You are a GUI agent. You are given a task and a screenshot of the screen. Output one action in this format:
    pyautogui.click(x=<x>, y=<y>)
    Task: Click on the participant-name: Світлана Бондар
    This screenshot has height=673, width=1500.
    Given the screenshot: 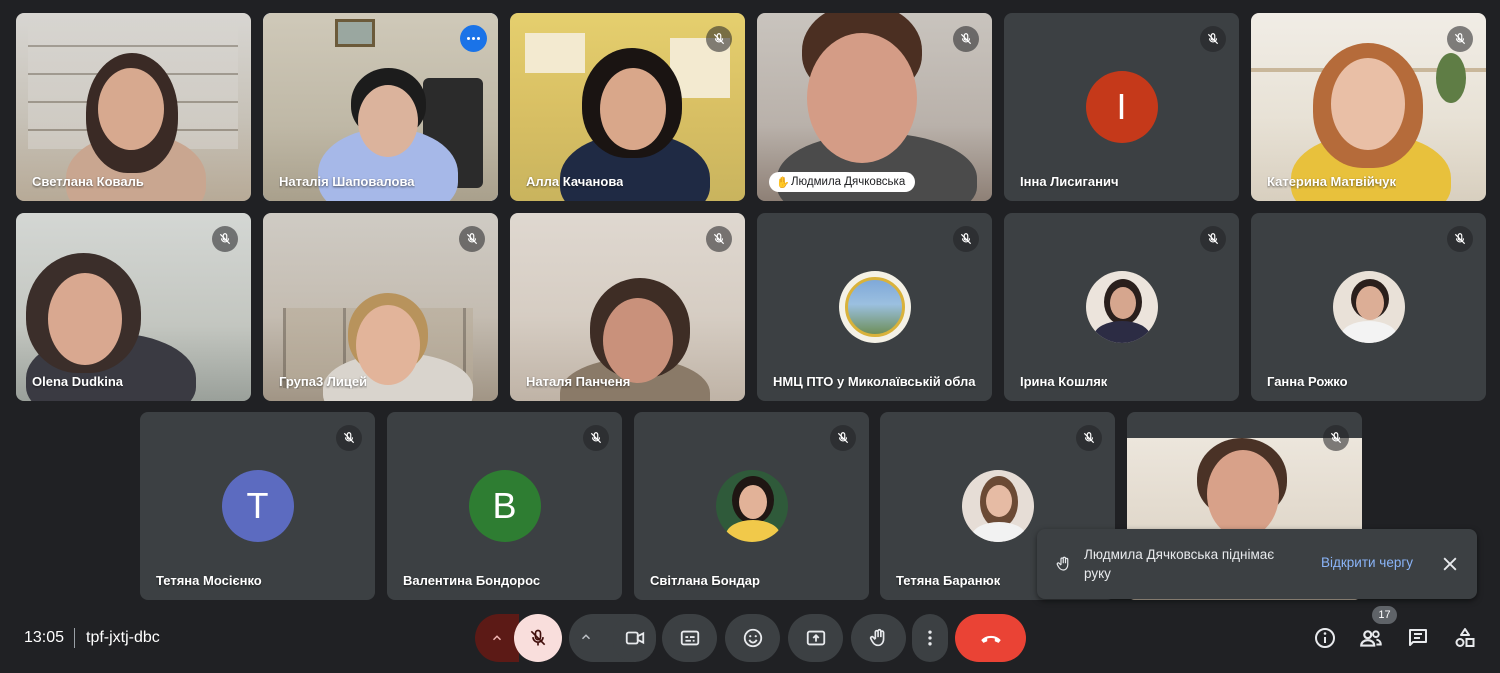 What is the action you would take?
    pyautogui.click(x=705, y=580)
    